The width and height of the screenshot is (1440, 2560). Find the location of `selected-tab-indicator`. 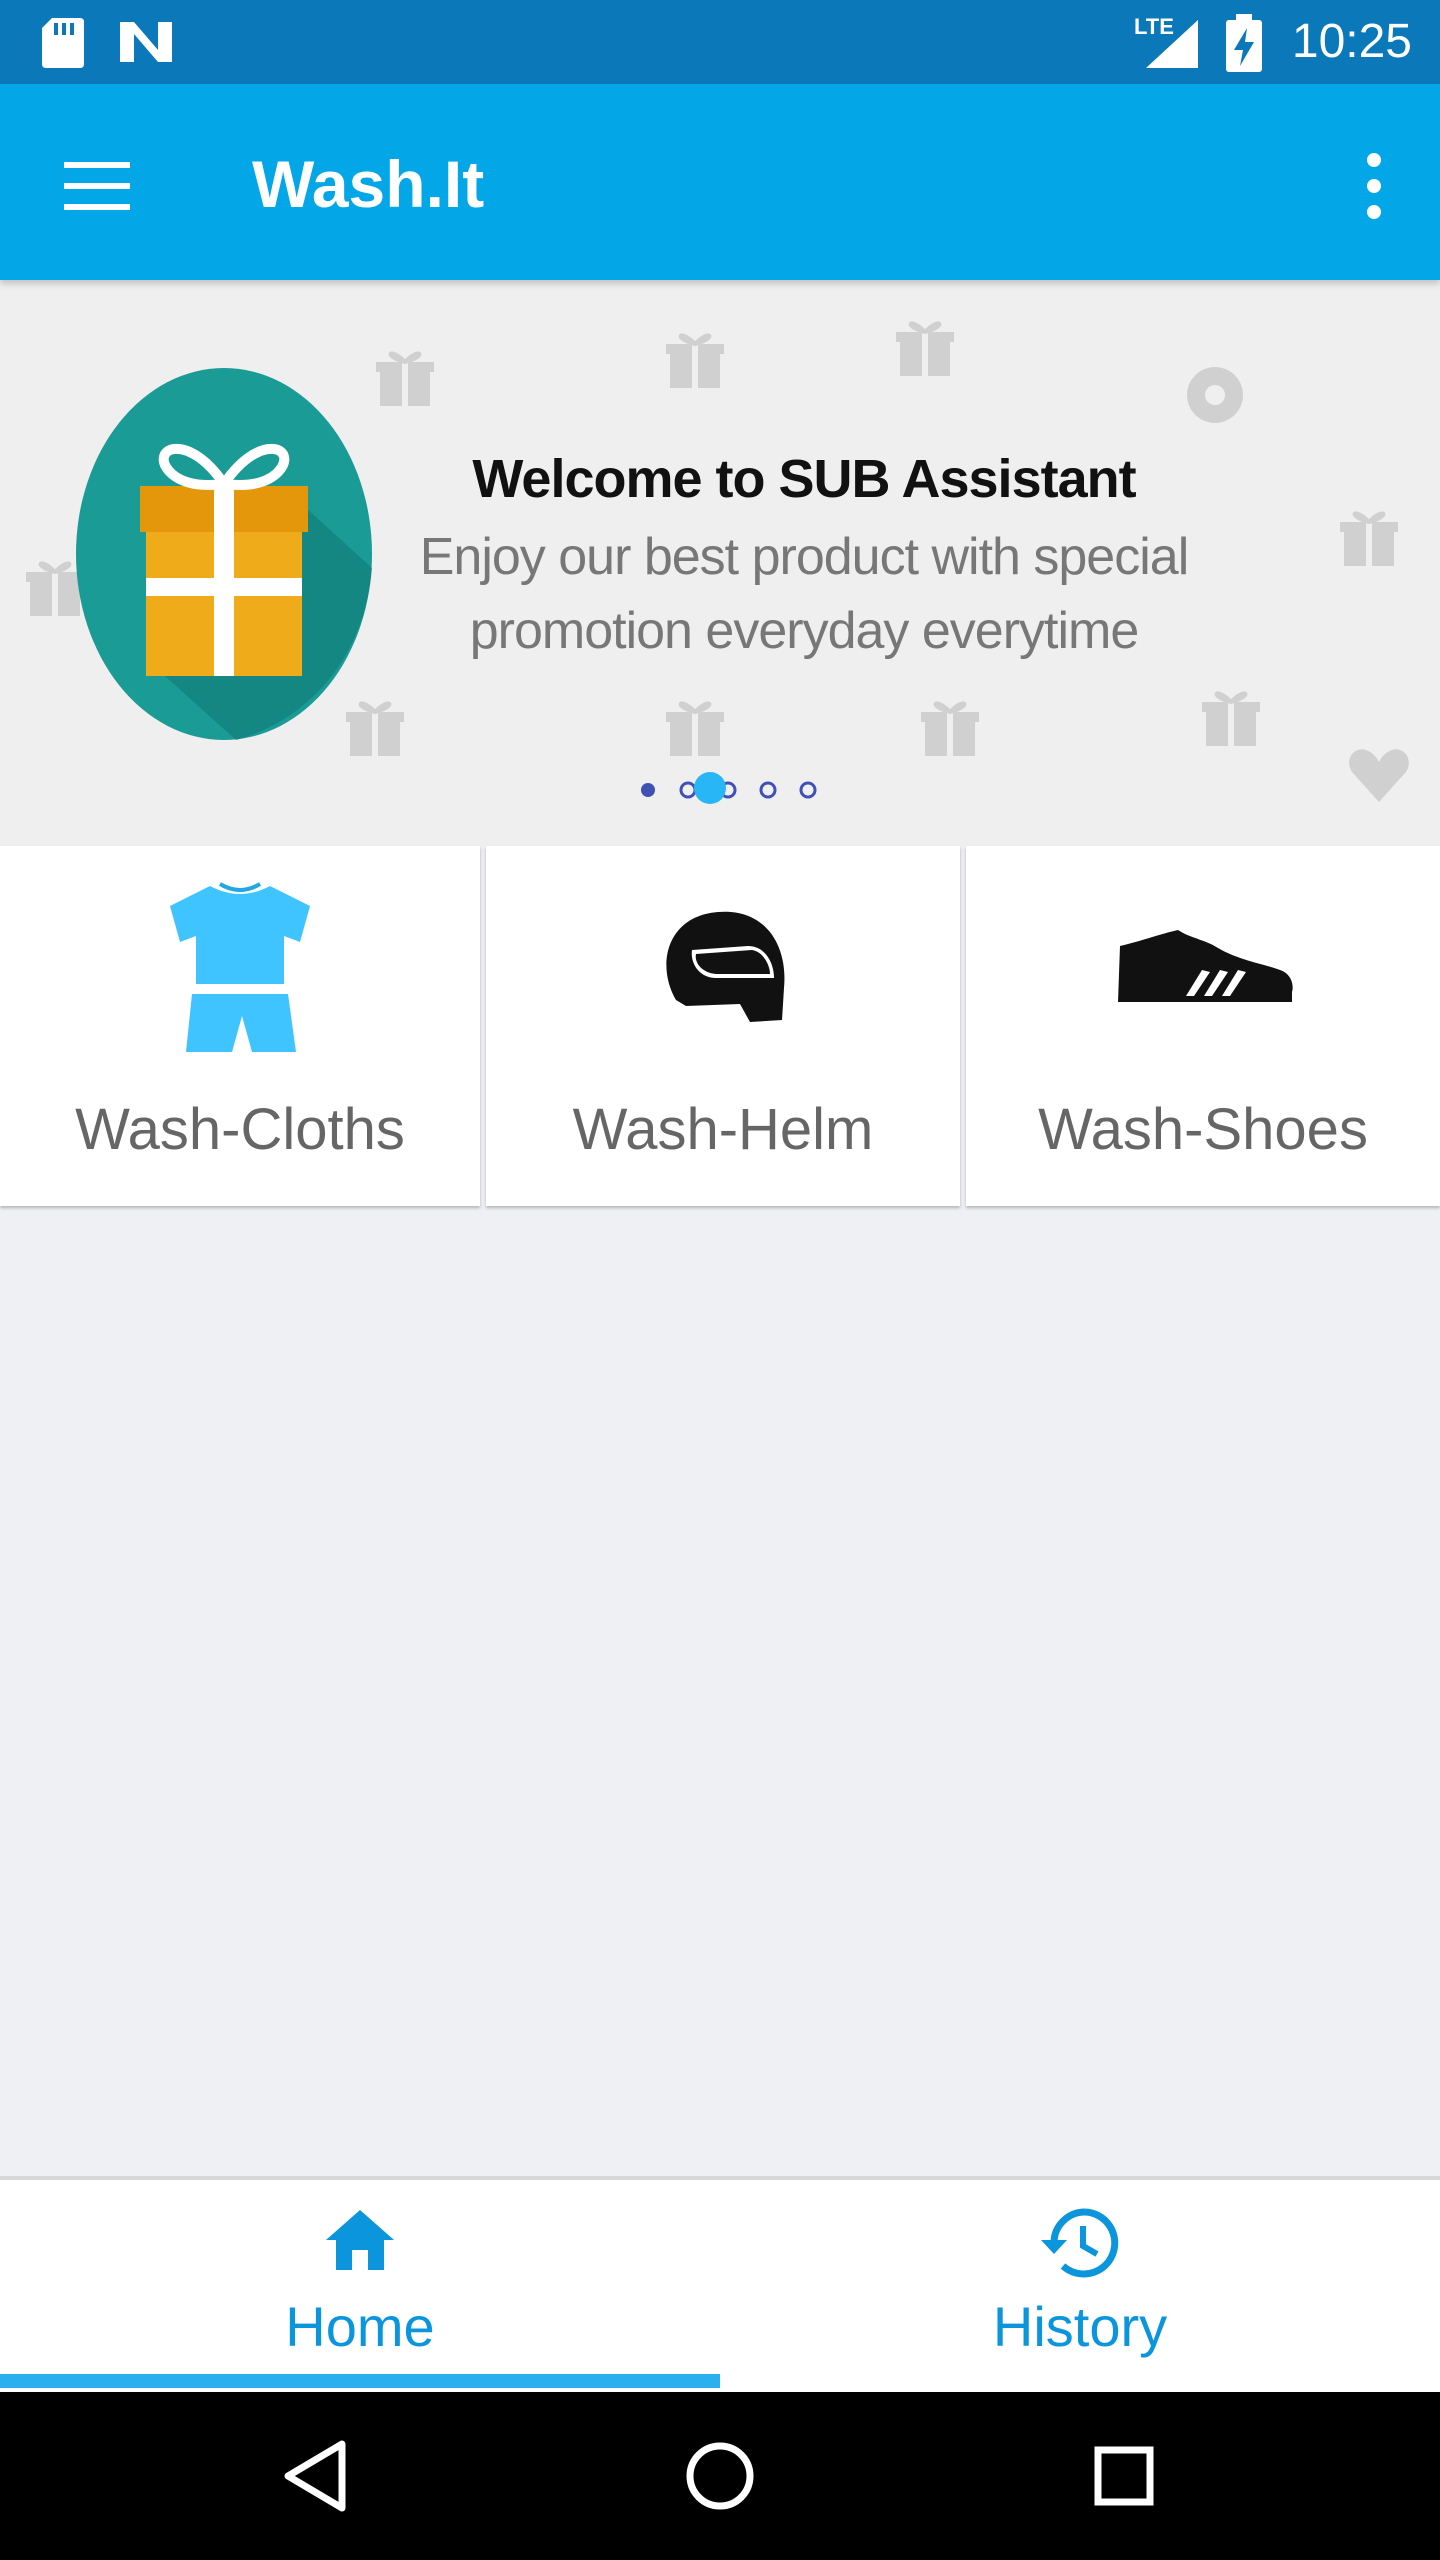

selected-tab-indicator is located at coordinates (360, 2381).